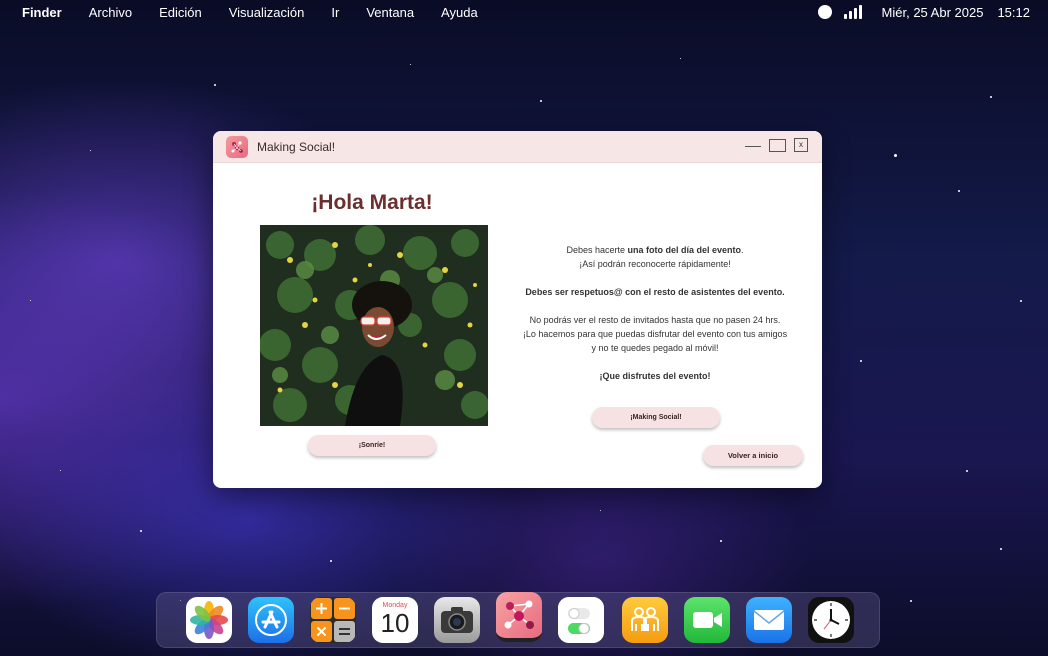 The image size is (1048, 656). I want to click on menu-edicion: Edición, so click(180, 12).